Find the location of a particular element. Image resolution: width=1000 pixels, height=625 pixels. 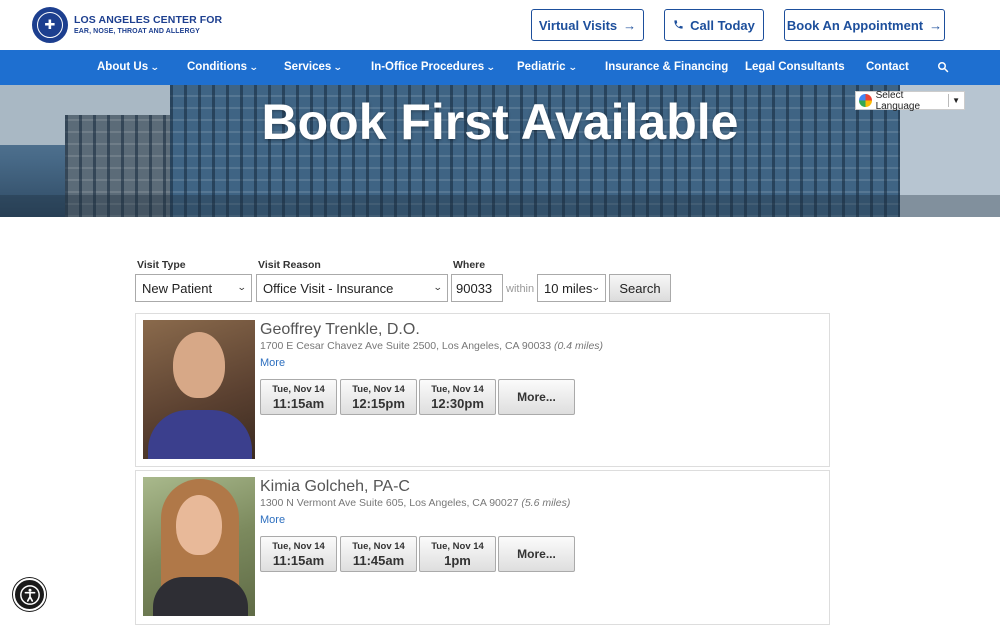

logo-line-1: LOS ANGELES CENTER FOR is located at coordinates (148, 19).